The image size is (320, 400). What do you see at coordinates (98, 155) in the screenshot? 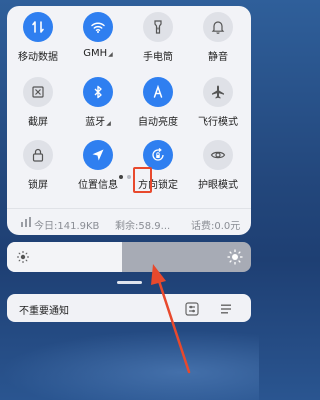
I see `location-icon` at bounding box center [98, 155].